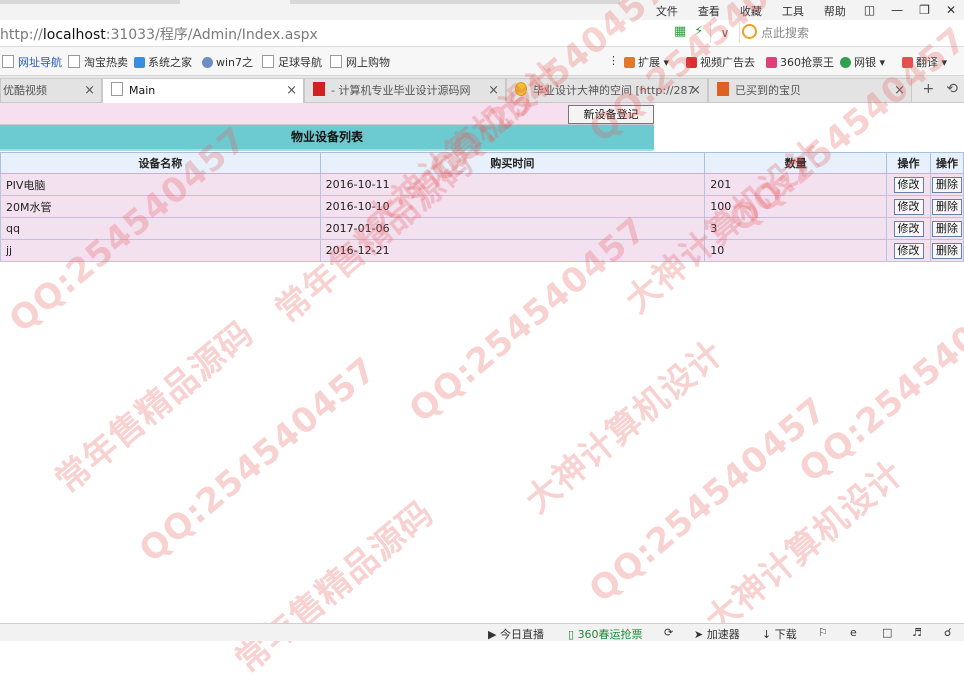 This screenshot has height=682, width=964. Describe the element at coordinates (947, 163) in the screenshot. I see `column-header-delete: 操作` at that location.